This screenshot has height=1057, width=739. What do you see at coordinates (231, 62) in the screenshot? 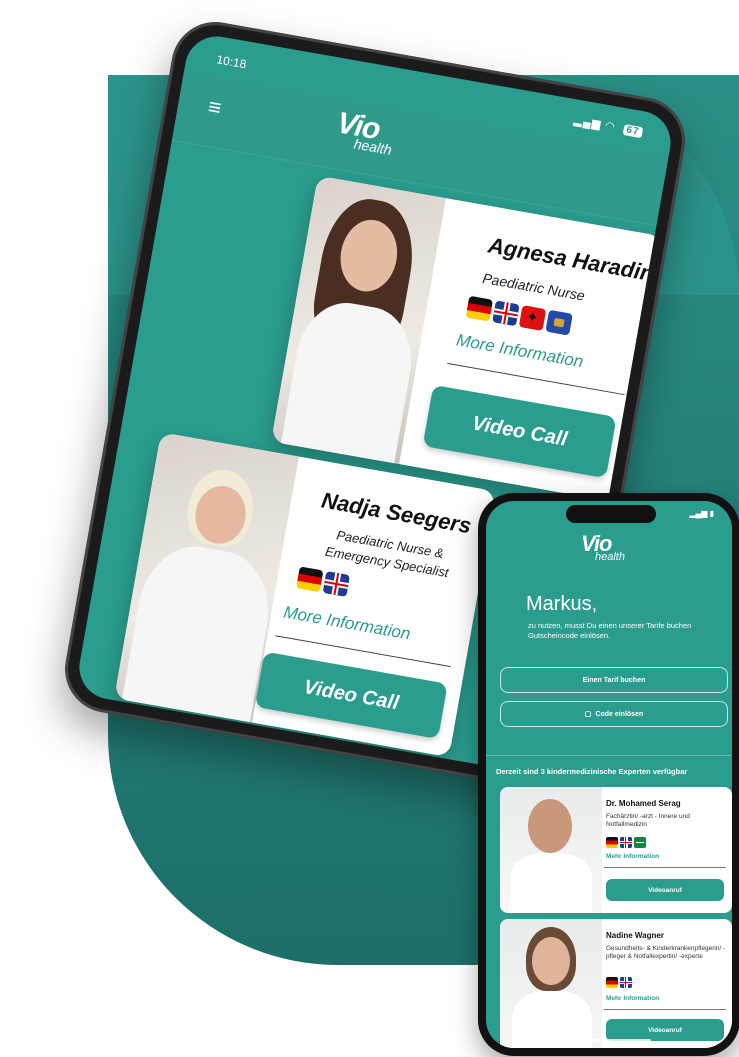
I see `status-time: 10:18` at bounding box center [231, 62].